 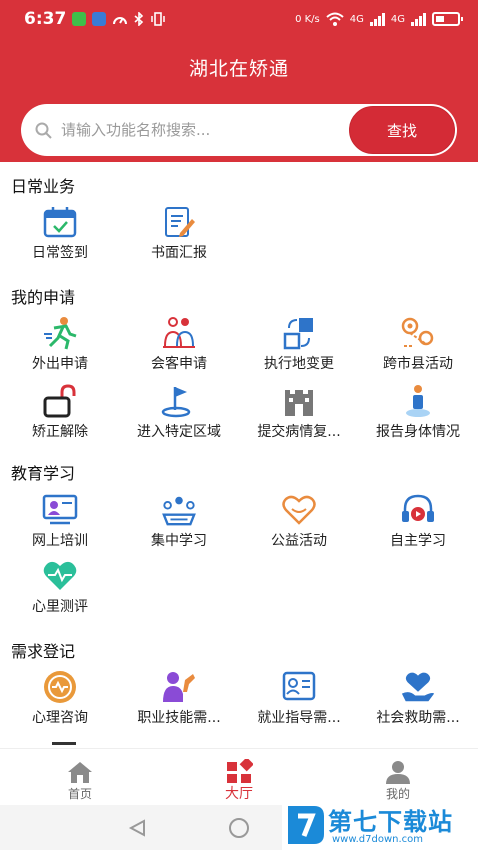 I want to click on item-label: 矫正解除, so click(x=60, y=432).